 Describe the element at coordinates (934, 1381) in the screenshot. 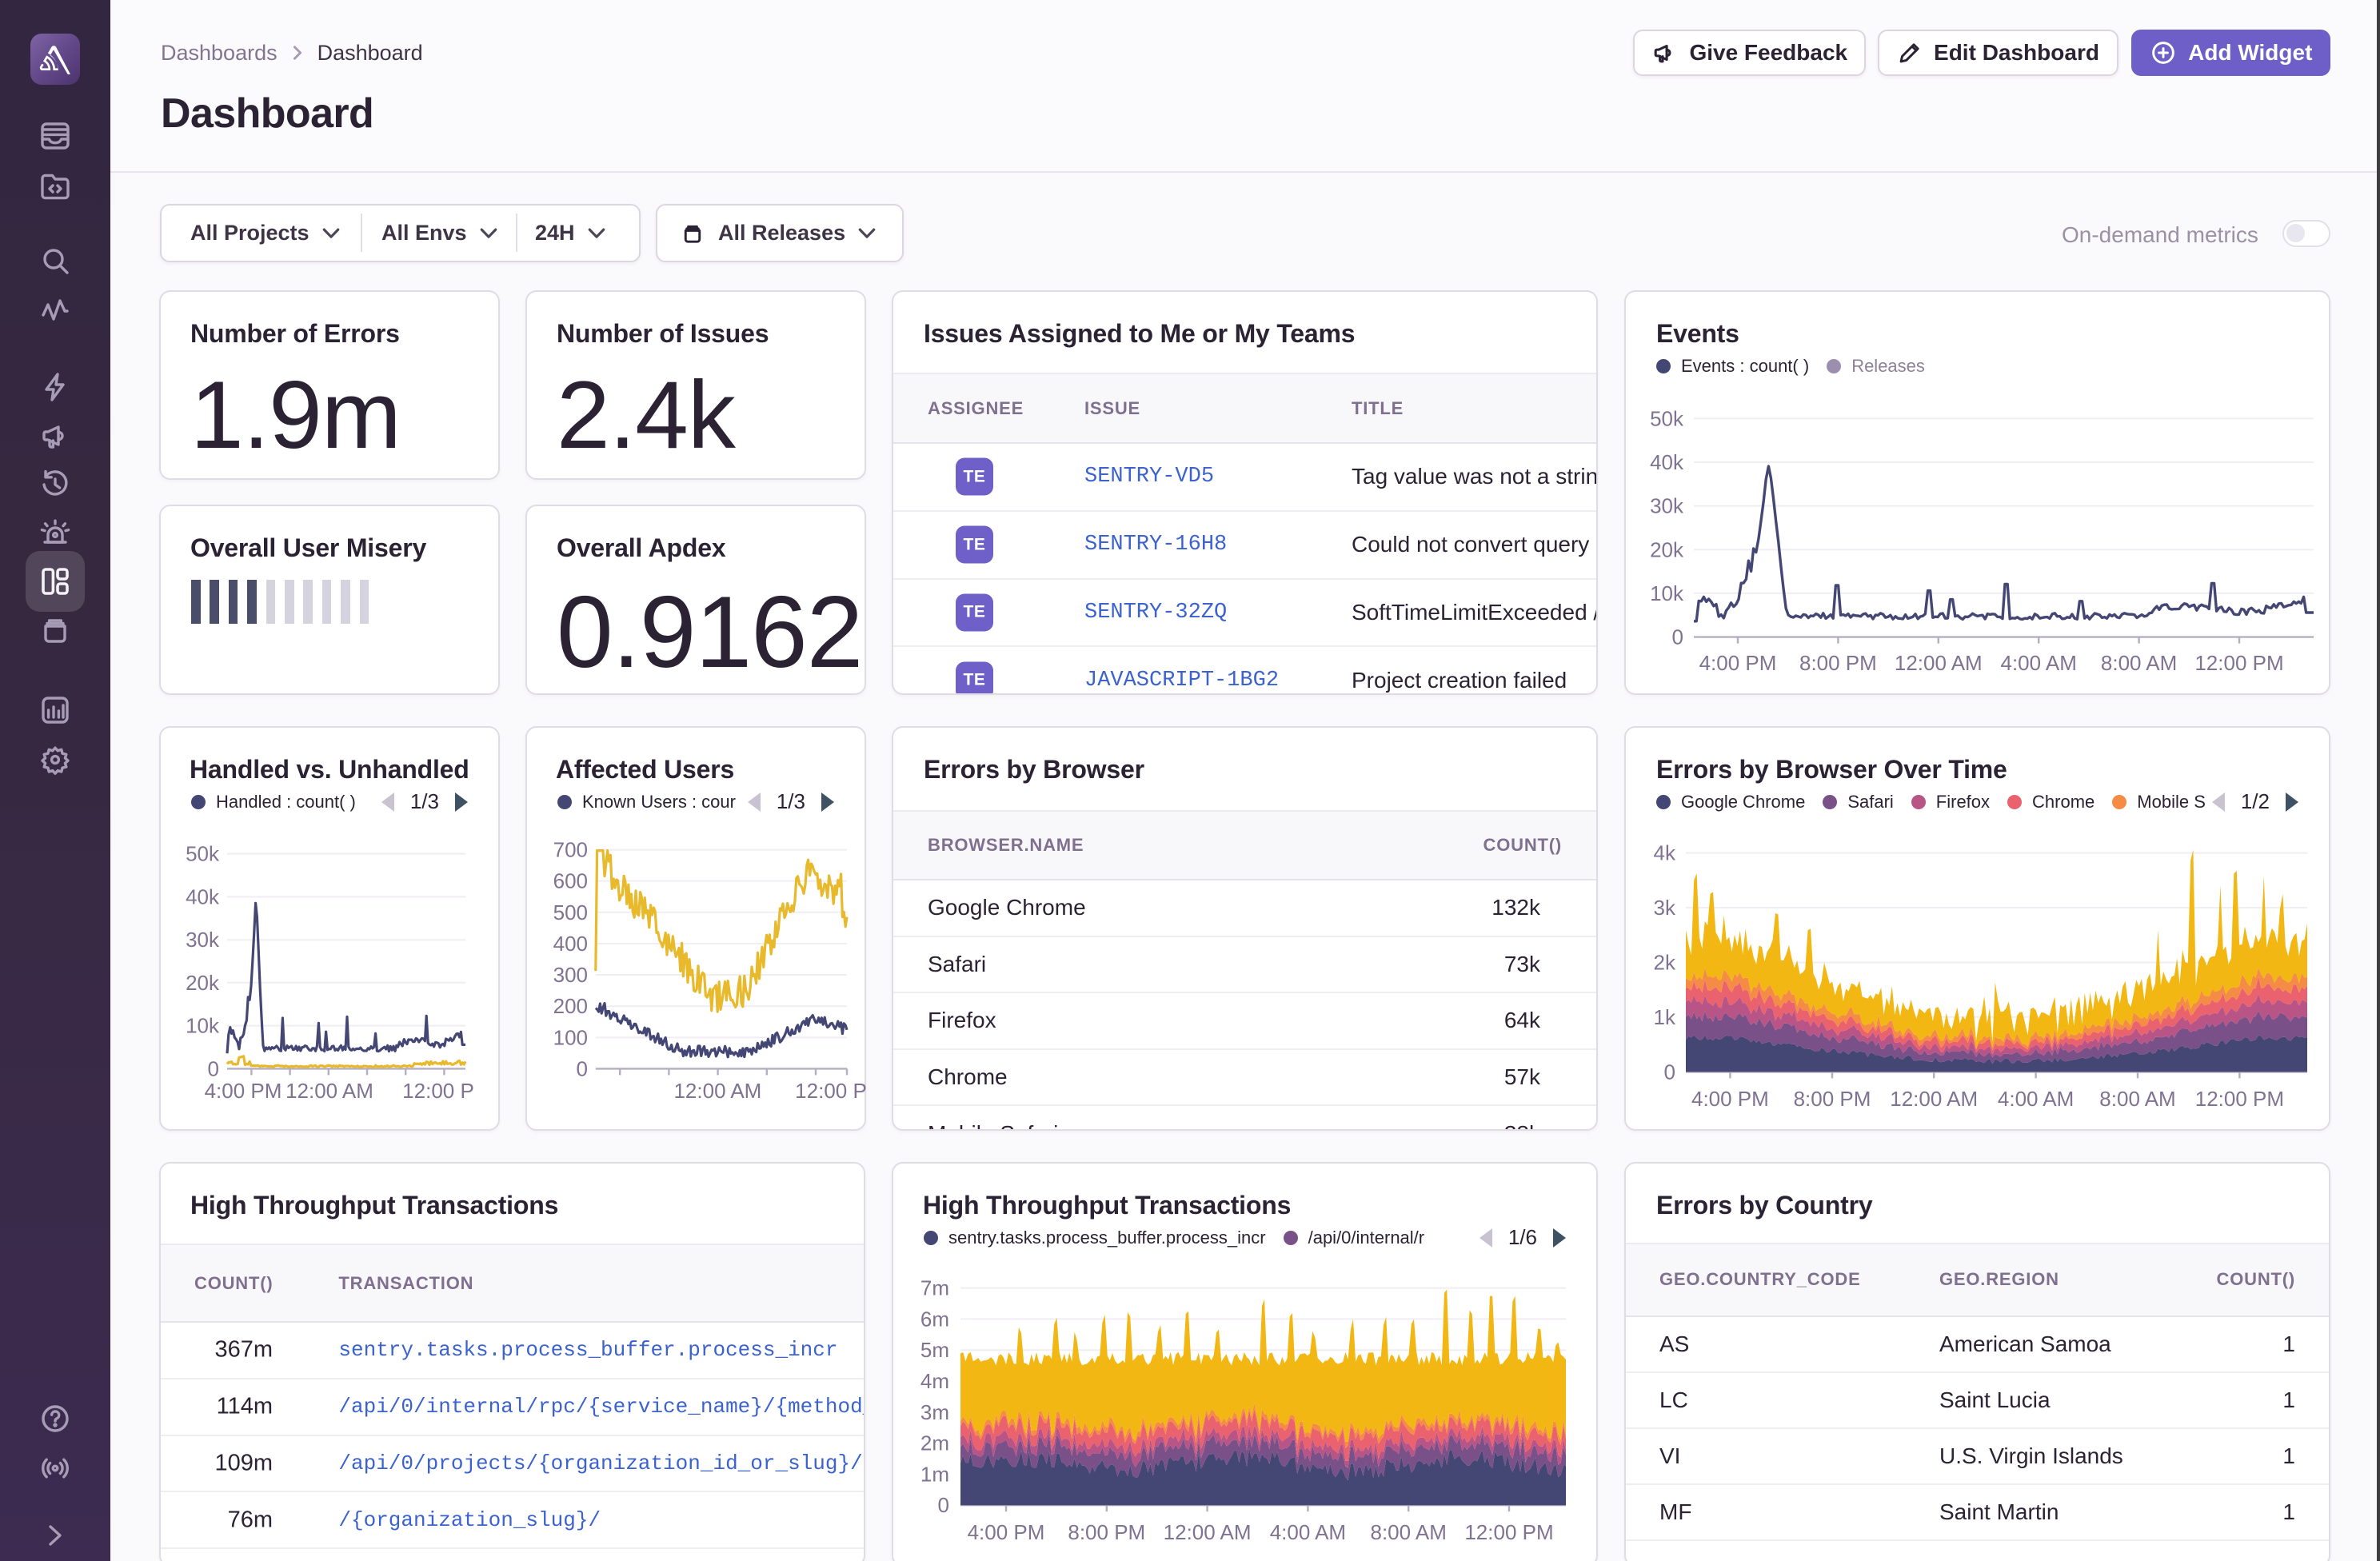

I see `svg-text: 4m` at that location.